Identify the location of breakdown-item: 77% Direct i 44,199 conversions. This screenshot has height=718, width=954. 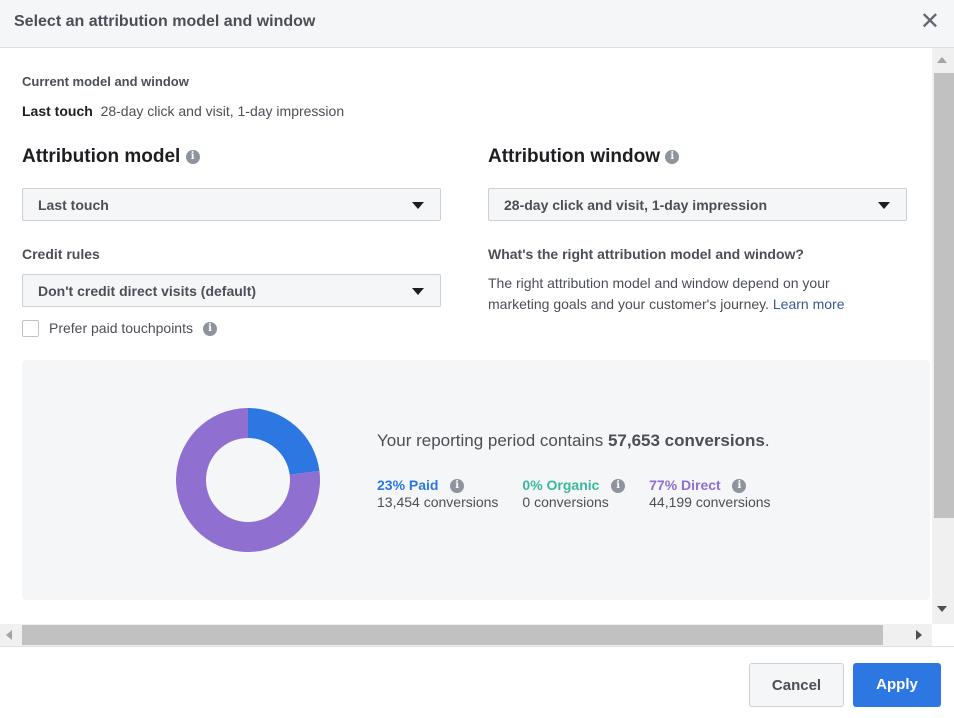
(709, 494).